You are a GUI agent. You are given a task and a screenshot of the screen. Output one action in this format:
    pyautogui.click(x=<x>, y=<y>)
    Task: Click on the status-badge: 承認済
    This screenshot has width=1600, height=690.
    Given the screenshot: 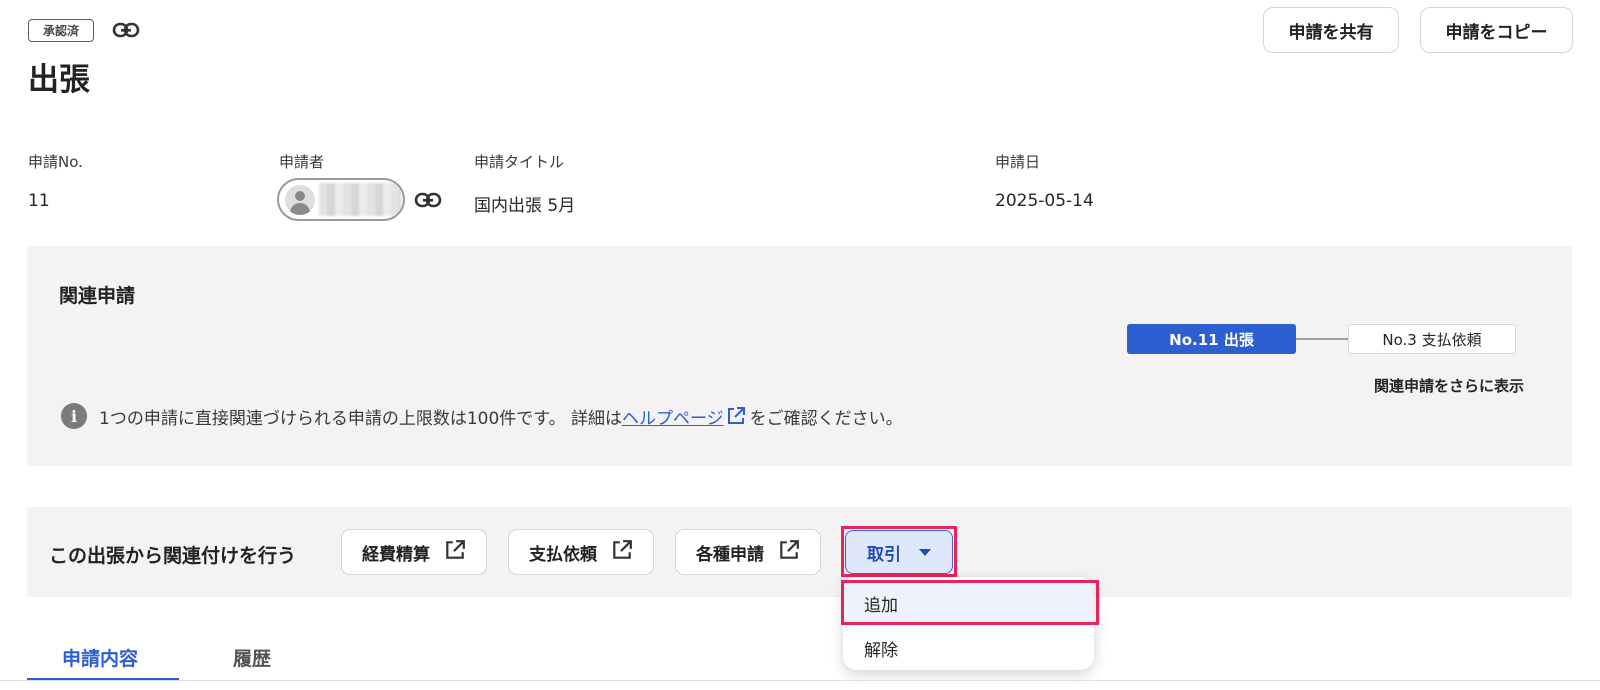 What is the action you would take?
    pyautogui.click(x=61, y=30)
    